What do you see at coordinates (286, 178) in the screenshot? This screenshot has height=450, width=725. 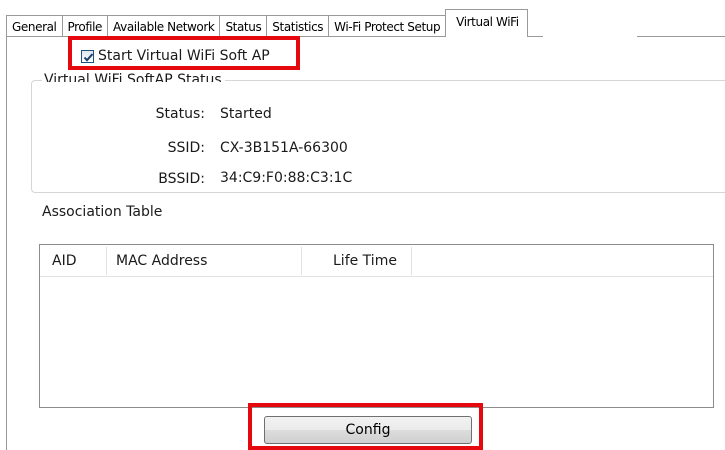 I see `bssid-value: 34:C9:F0:88:C3:1C` at bounding box center [286, 178].